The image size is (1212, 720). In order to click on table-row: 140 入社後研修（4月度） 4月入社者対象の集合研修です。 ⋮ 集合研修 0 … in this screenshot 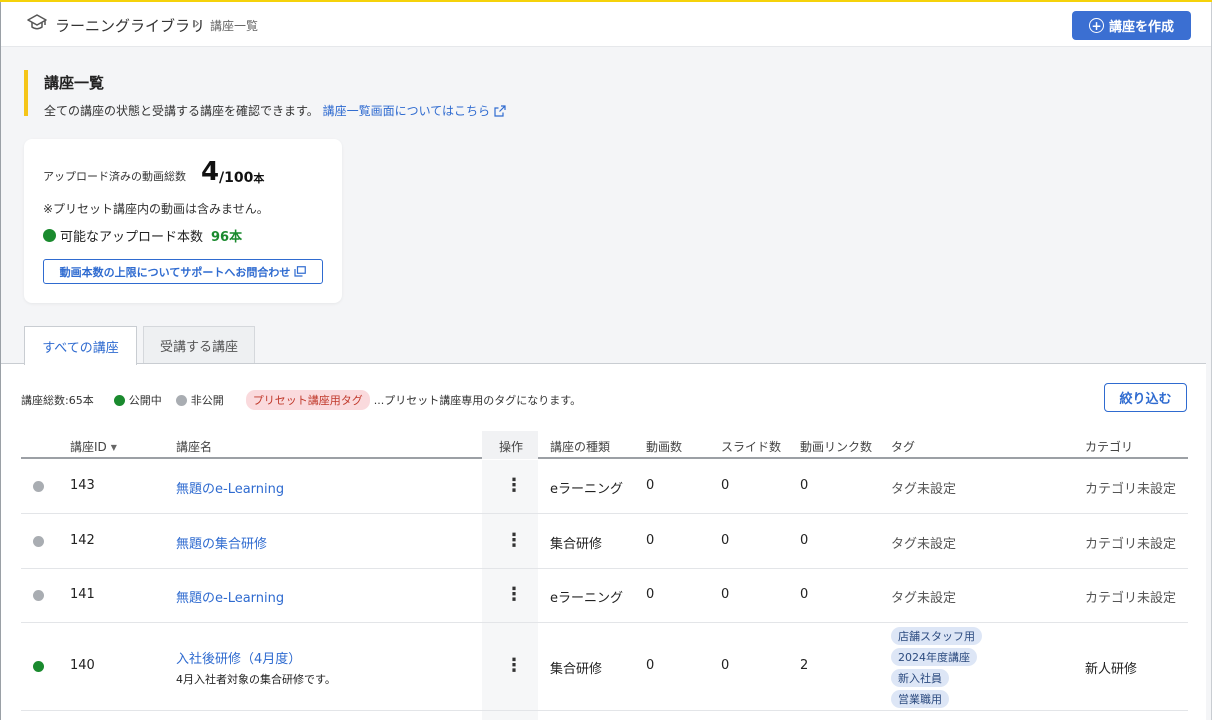, I will do `click(604, 667)`.